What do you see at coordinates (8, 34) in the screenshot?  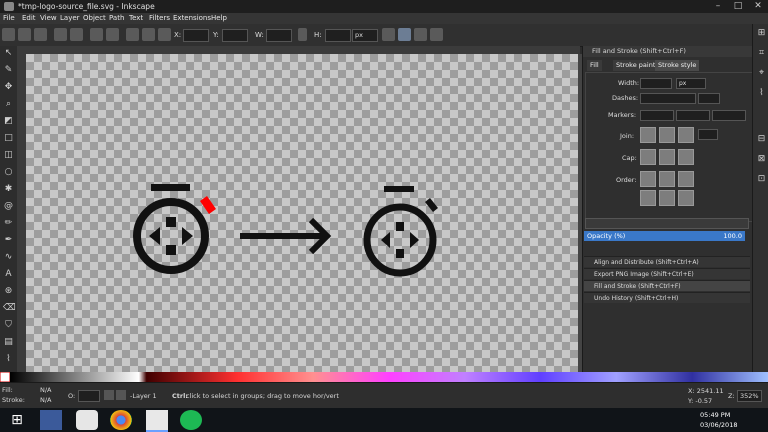 I see `new-document-icon` at bounding box center [8, 34].